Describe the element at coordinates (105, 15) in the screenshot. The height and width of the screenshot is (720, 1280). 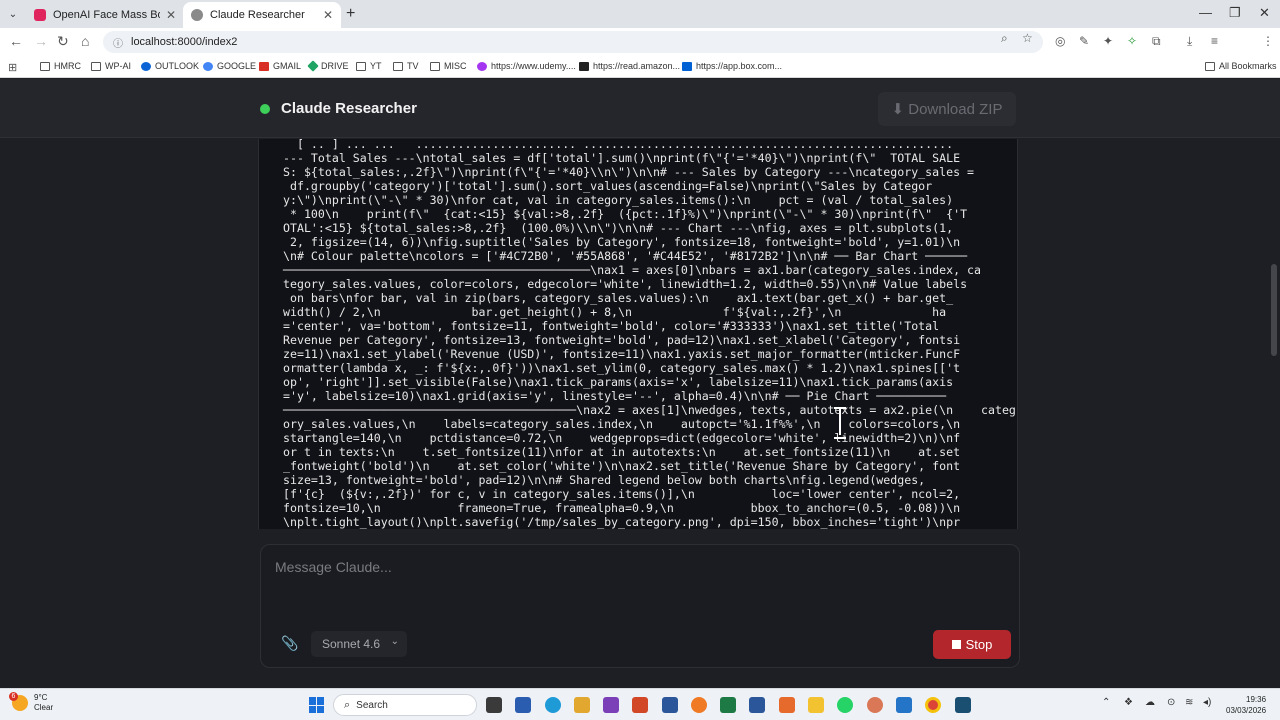
I see `tab-openai-boycott: OpenAI Face Mass Boycott Afte ✕` at that location.